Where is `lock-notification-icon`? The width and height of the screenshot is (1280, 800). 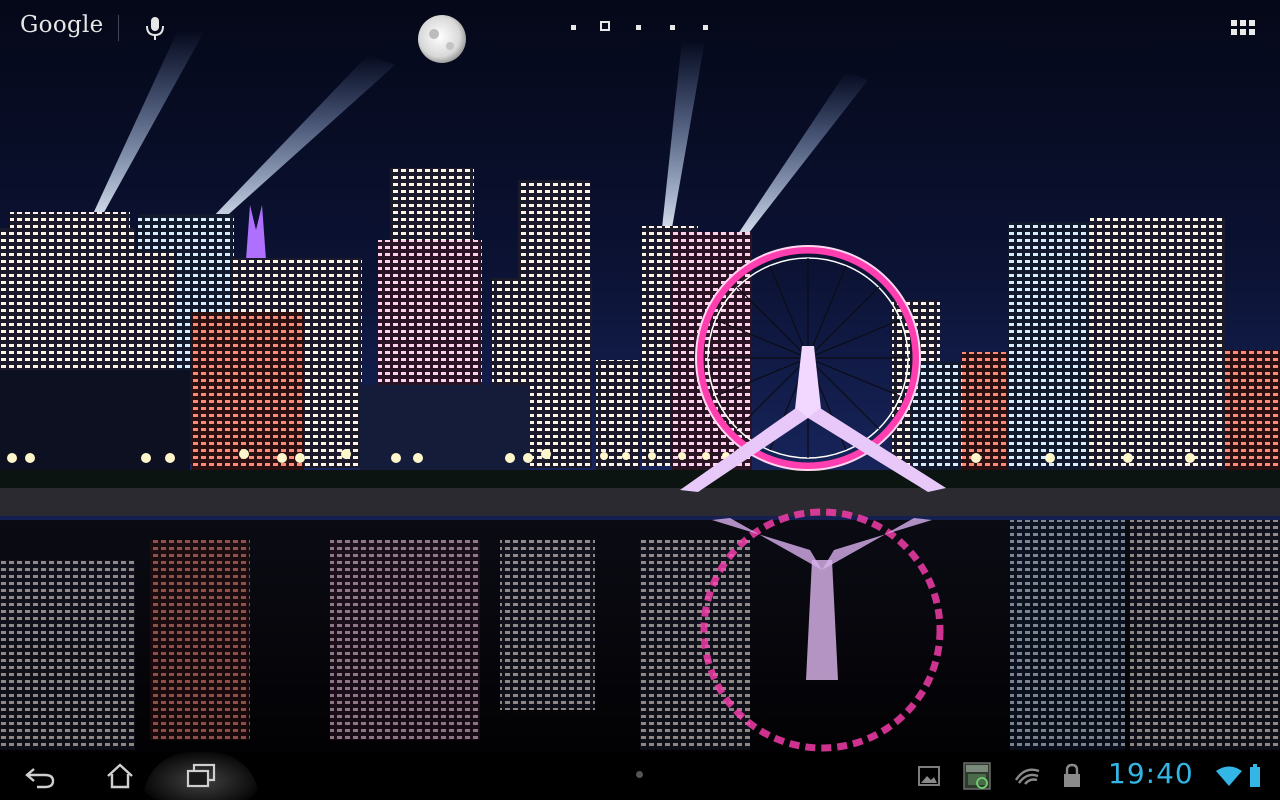
lock-notification-icon is located at coordinates (1072, 776).